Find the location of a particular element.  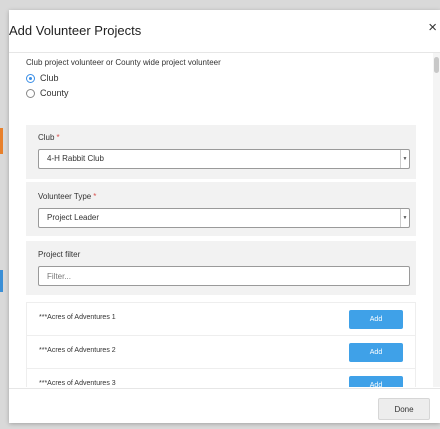

volunteer-type-label: Volunteer Type * is located at coordinates (67, 196).